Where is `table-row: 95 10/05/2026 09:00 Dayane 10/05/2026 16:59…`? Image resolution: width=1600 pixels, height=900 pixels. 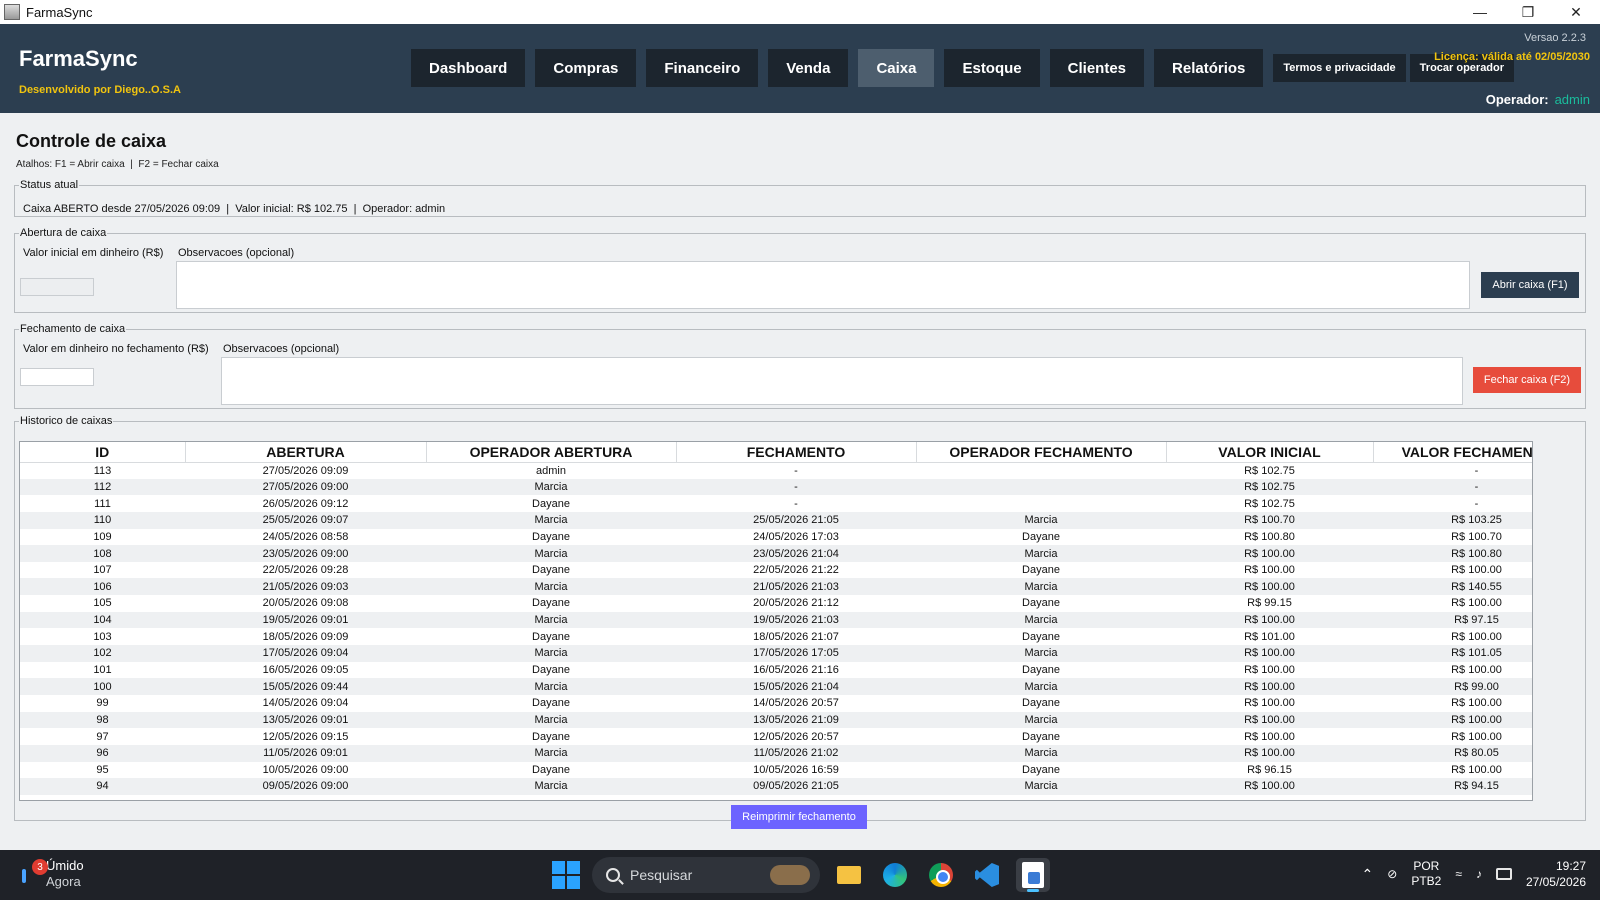 table-row: 95 10/05/2026 09:00 Dayane 10/05/2026 16:59… is located at coordinates (776, 770).